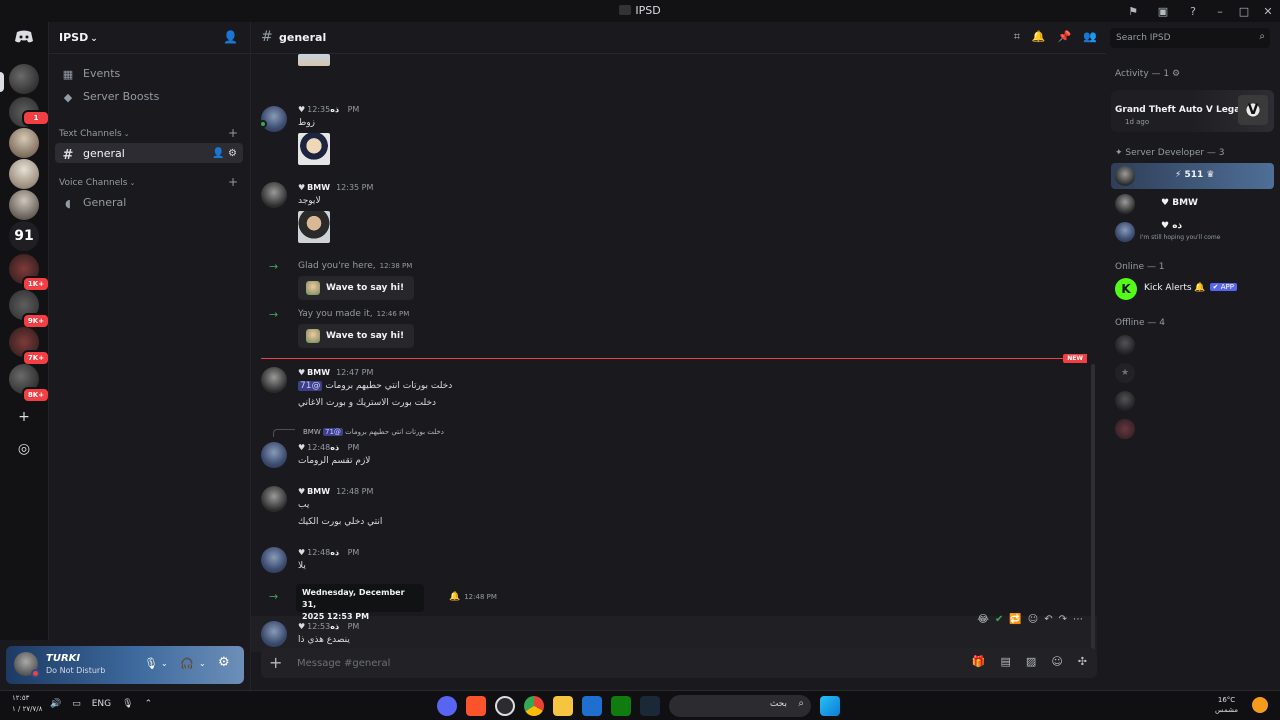  I want to click on server-icon-ipsd, so click(24, 79).